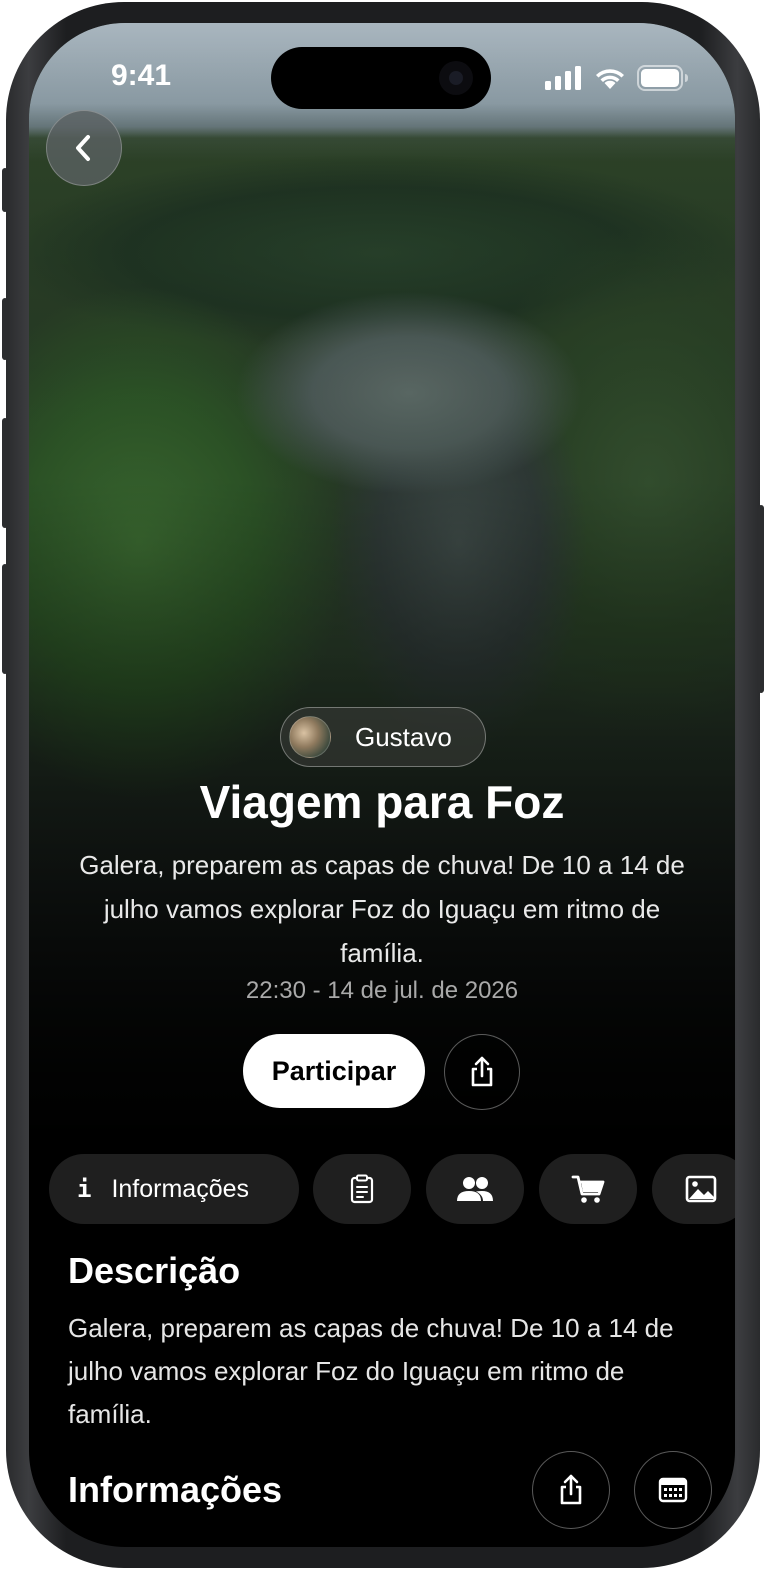 The width and height of the screenshot is (766, 1570). Describe the element at coordinates (84, 1189) in the screenshot. I see `info-icon: i` at that location.